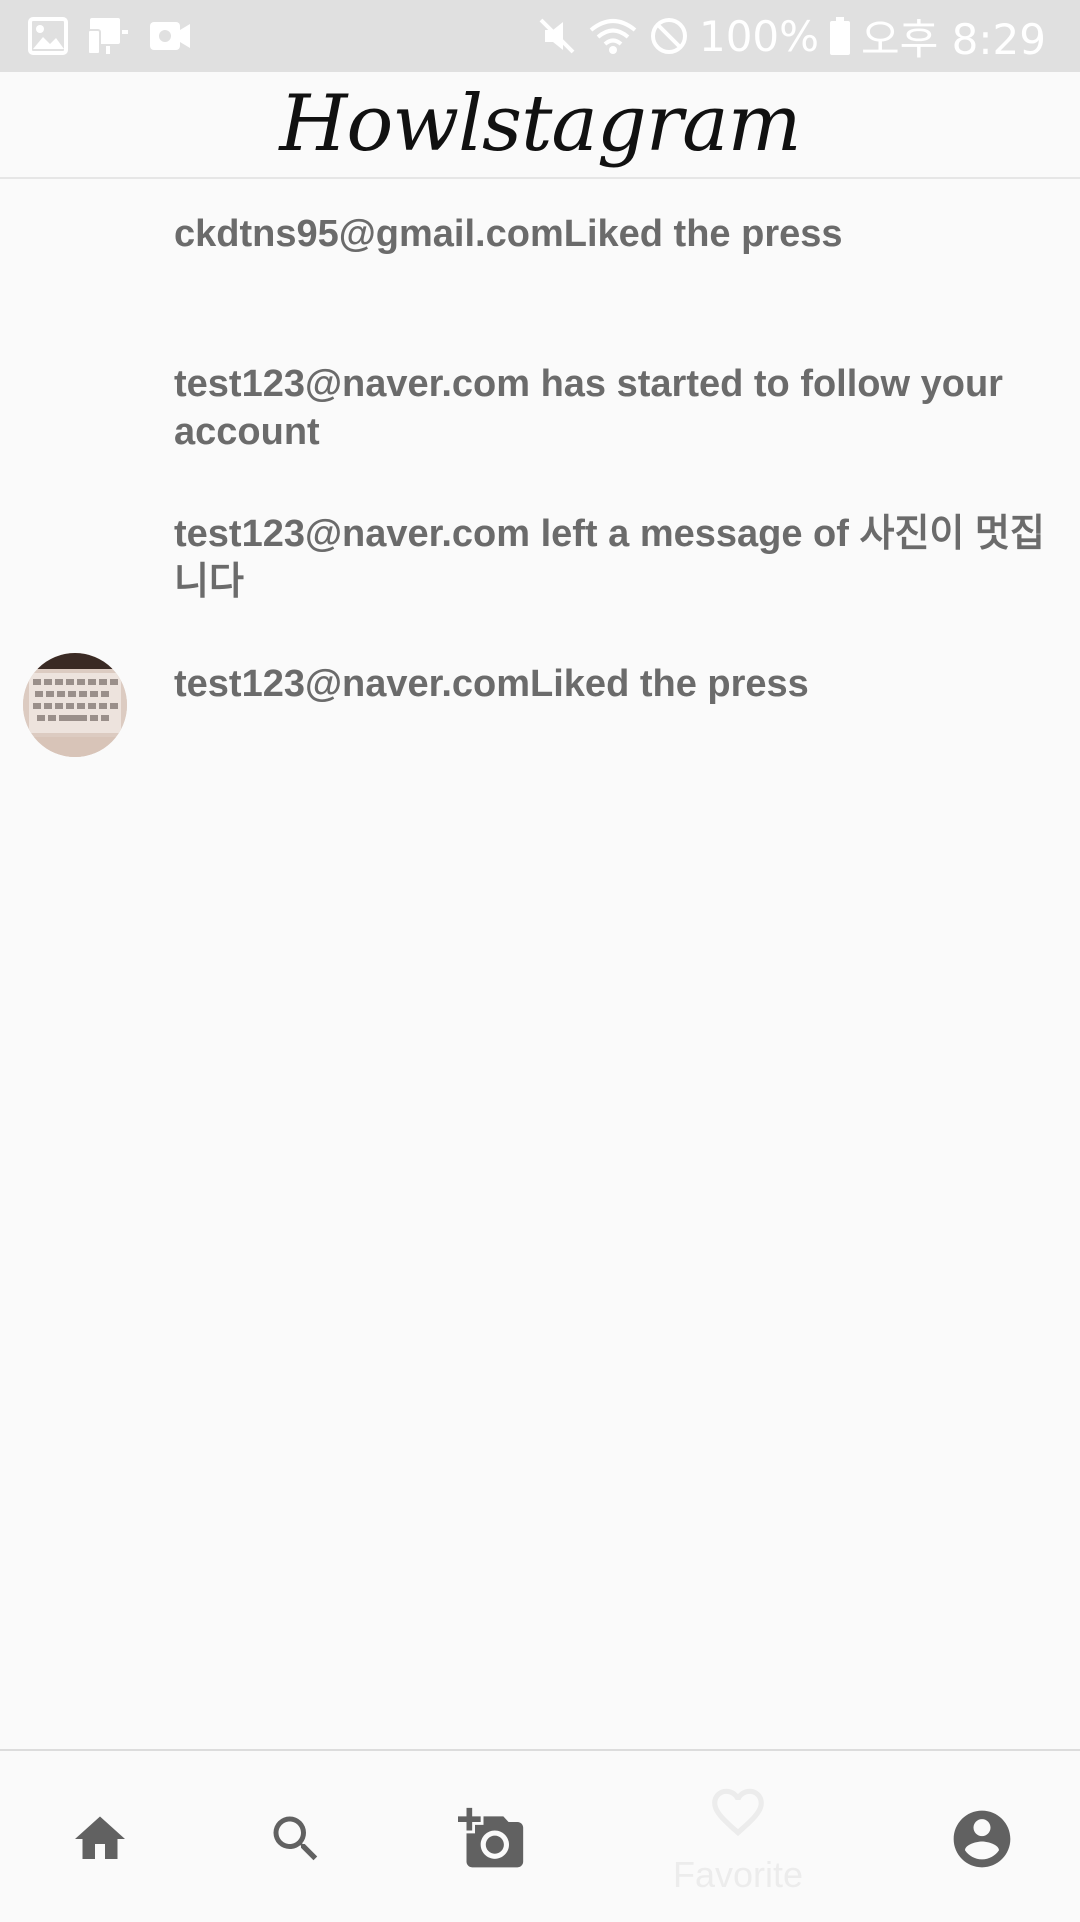 This screenshot has height=1922, width=1080. What do you see at coordinates (953, 39) in the screenshot?
I see `clock: 오후 8:29` at bounding box center [953, 39].